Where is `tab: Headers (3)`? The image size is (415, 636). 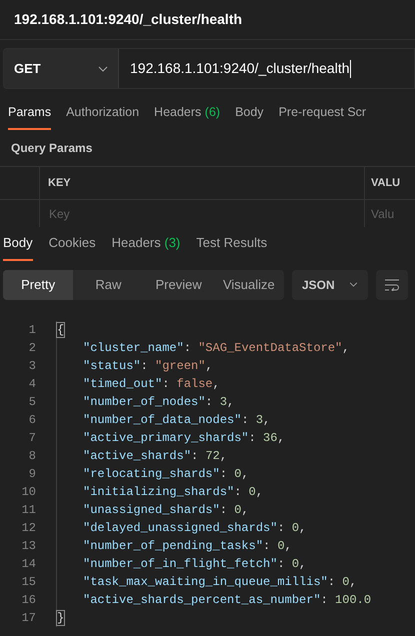 tab: Headers (3) is located at coordinates (146, 246).